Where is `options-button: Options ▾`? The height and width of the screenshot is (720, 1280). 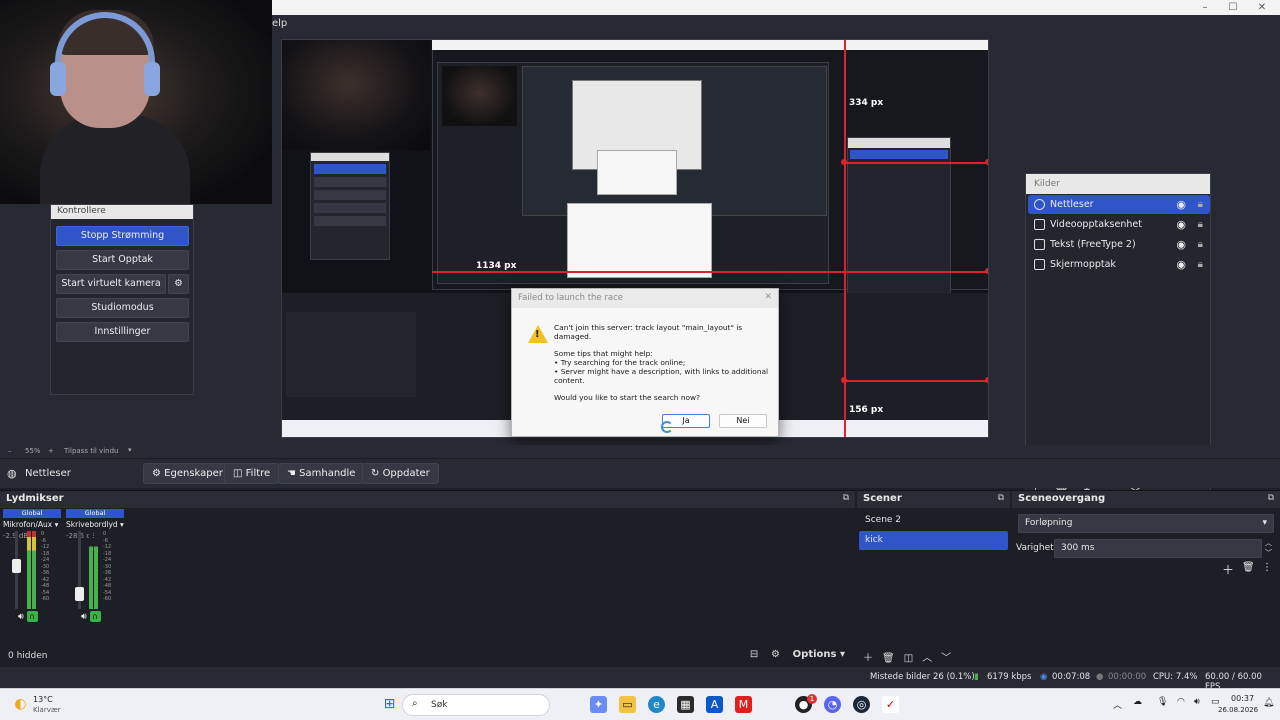
options-button: Options ▾ is located at coordinates (819, 654).